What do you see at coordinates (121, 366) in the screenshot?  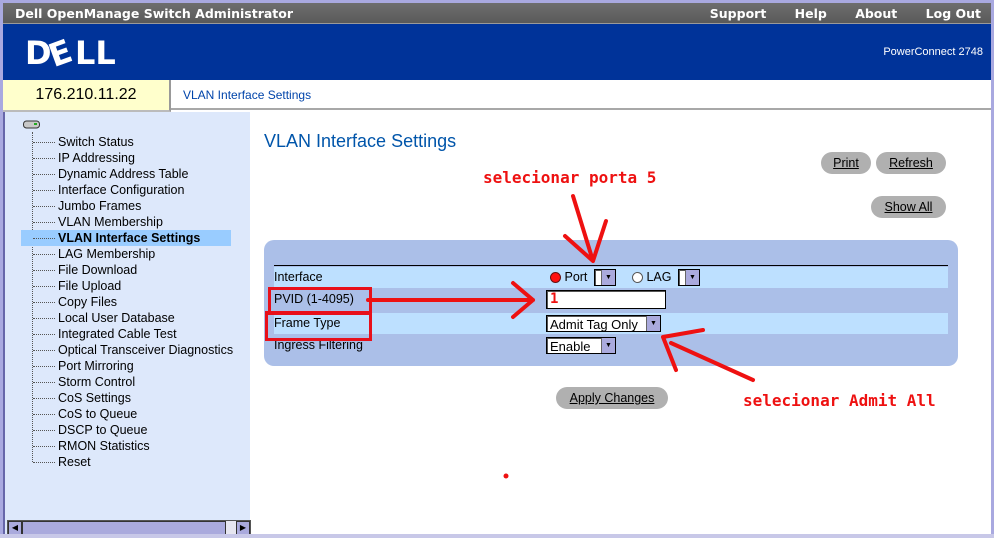 I see `sidebar-item-port-mirroring: Port Mirroring` at bounding box center [121, 366].